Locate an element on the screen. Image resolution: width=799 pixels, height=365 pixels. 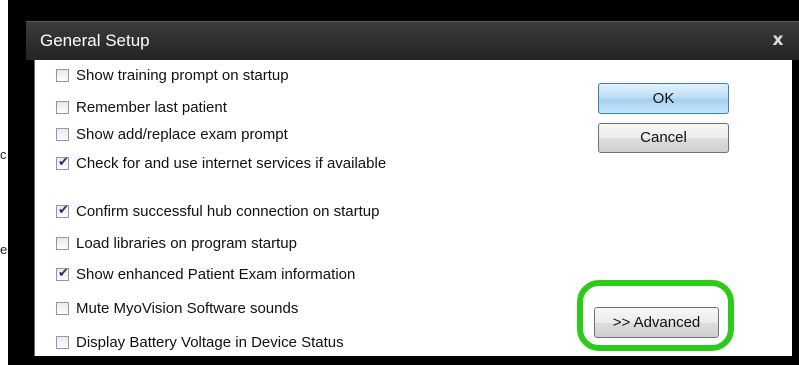
background-text-fragment: e is located at coordinates (4, 249).